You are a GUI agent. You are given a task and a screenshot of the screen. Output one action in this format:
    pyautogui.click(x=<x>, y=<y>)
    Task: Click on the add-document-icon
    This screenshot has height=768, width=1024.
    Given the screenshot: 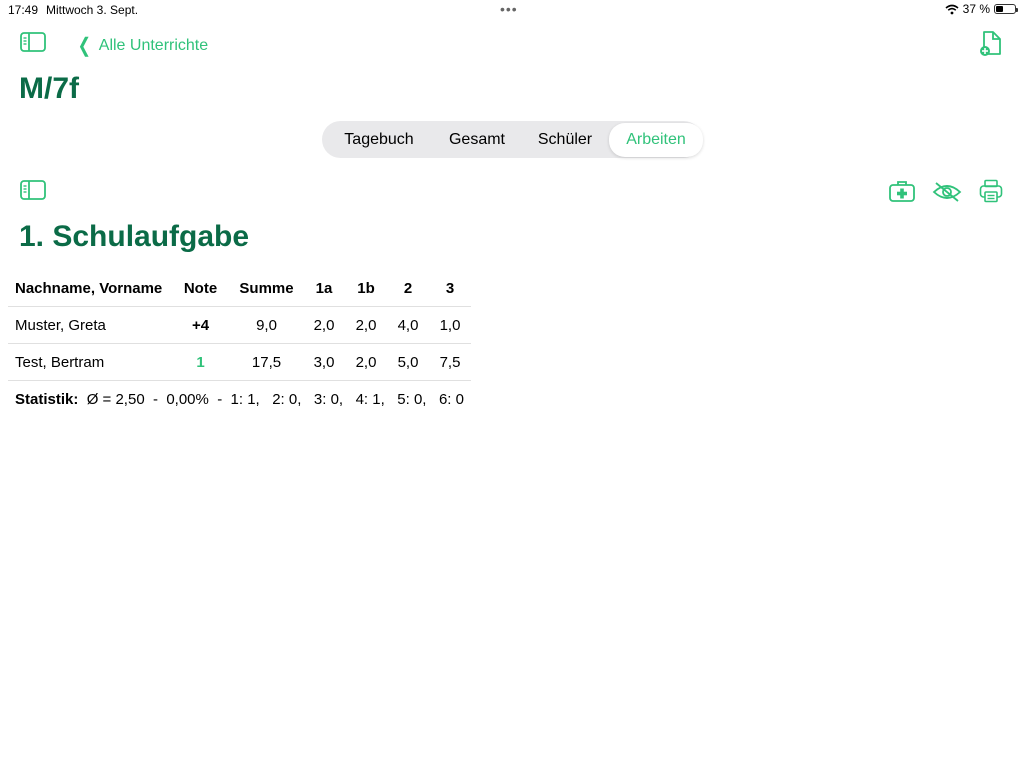 What is the action you would take?
    pyautogui.click(x=990, y=43)
    